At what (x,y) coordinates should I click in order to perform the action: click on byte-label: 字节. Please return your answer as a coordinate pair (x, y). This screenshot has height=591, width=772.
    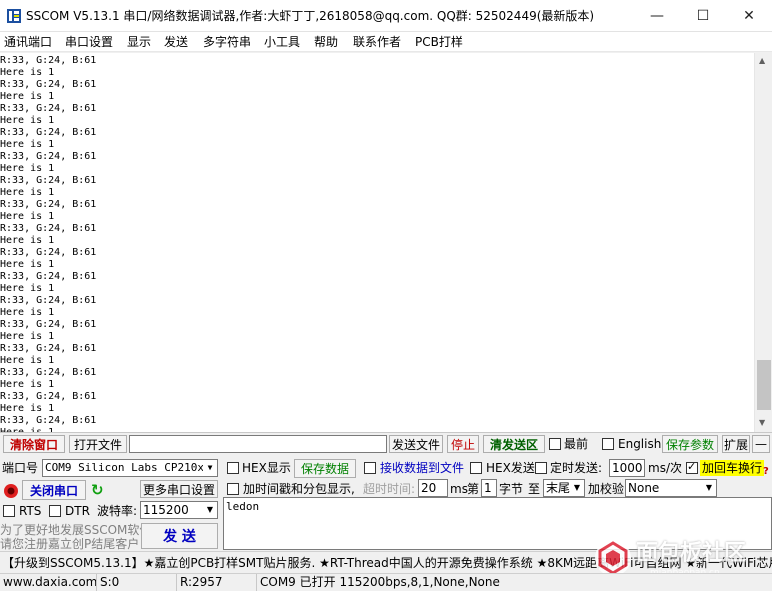
    Looking at the image, I should click on (511, 489).